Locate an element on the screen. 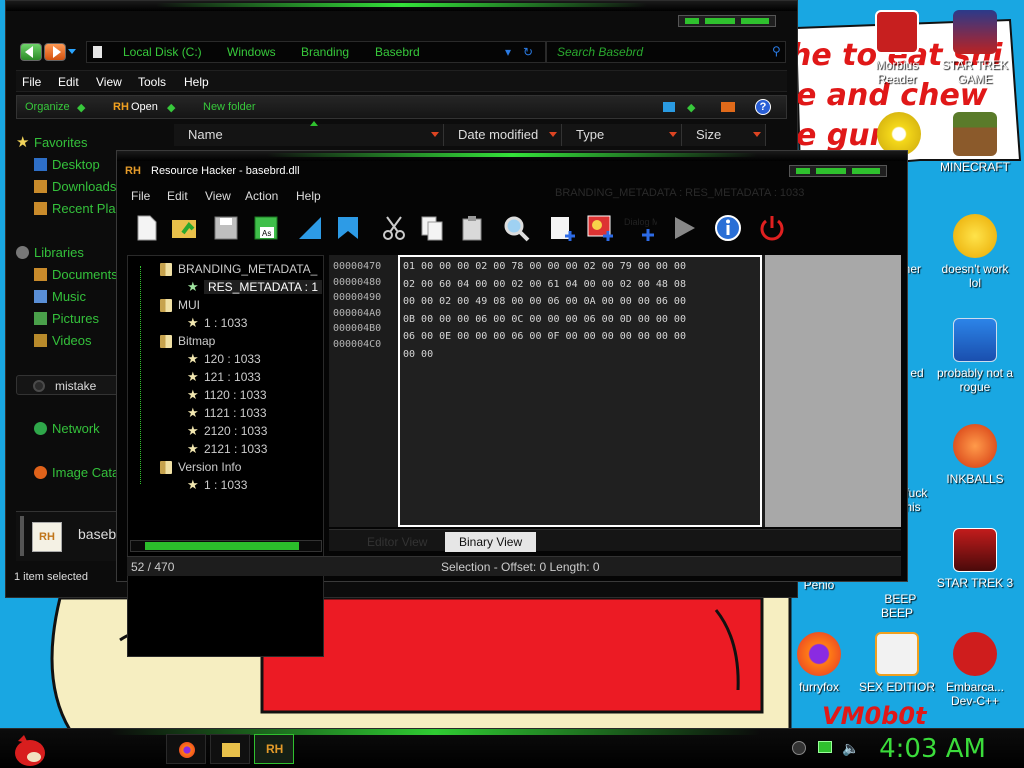  bookmark-icon is located at coordinates (348, 228).